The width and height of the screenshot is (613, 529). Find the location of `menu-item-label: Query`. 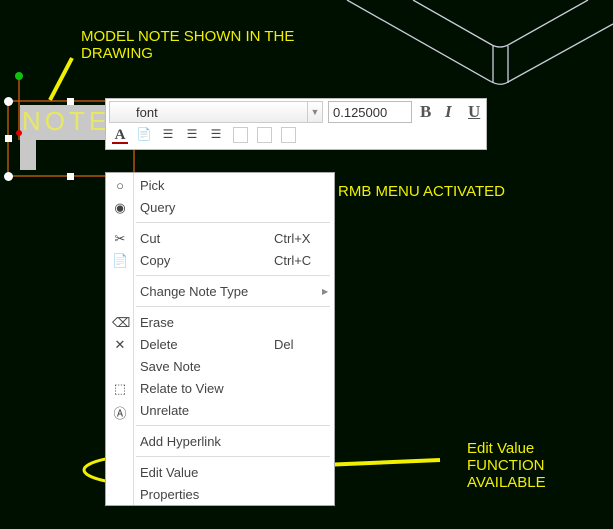

menu-item-label: Query is located at coordinates (158, 207).